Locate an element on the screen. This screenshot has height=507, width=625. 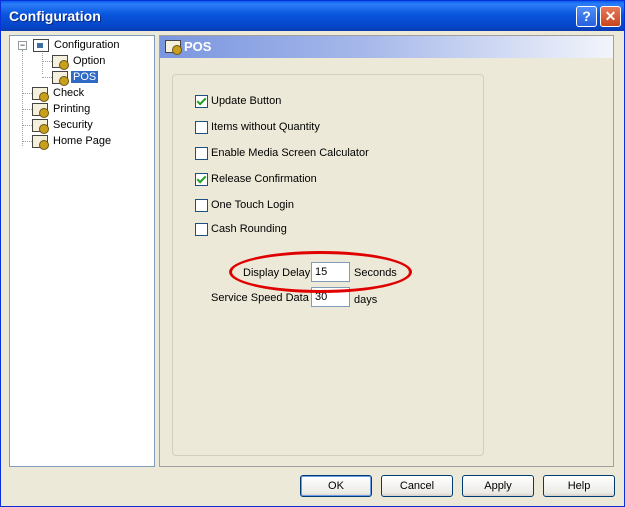
close-button: ✕ is located at coordinates (610, 16).